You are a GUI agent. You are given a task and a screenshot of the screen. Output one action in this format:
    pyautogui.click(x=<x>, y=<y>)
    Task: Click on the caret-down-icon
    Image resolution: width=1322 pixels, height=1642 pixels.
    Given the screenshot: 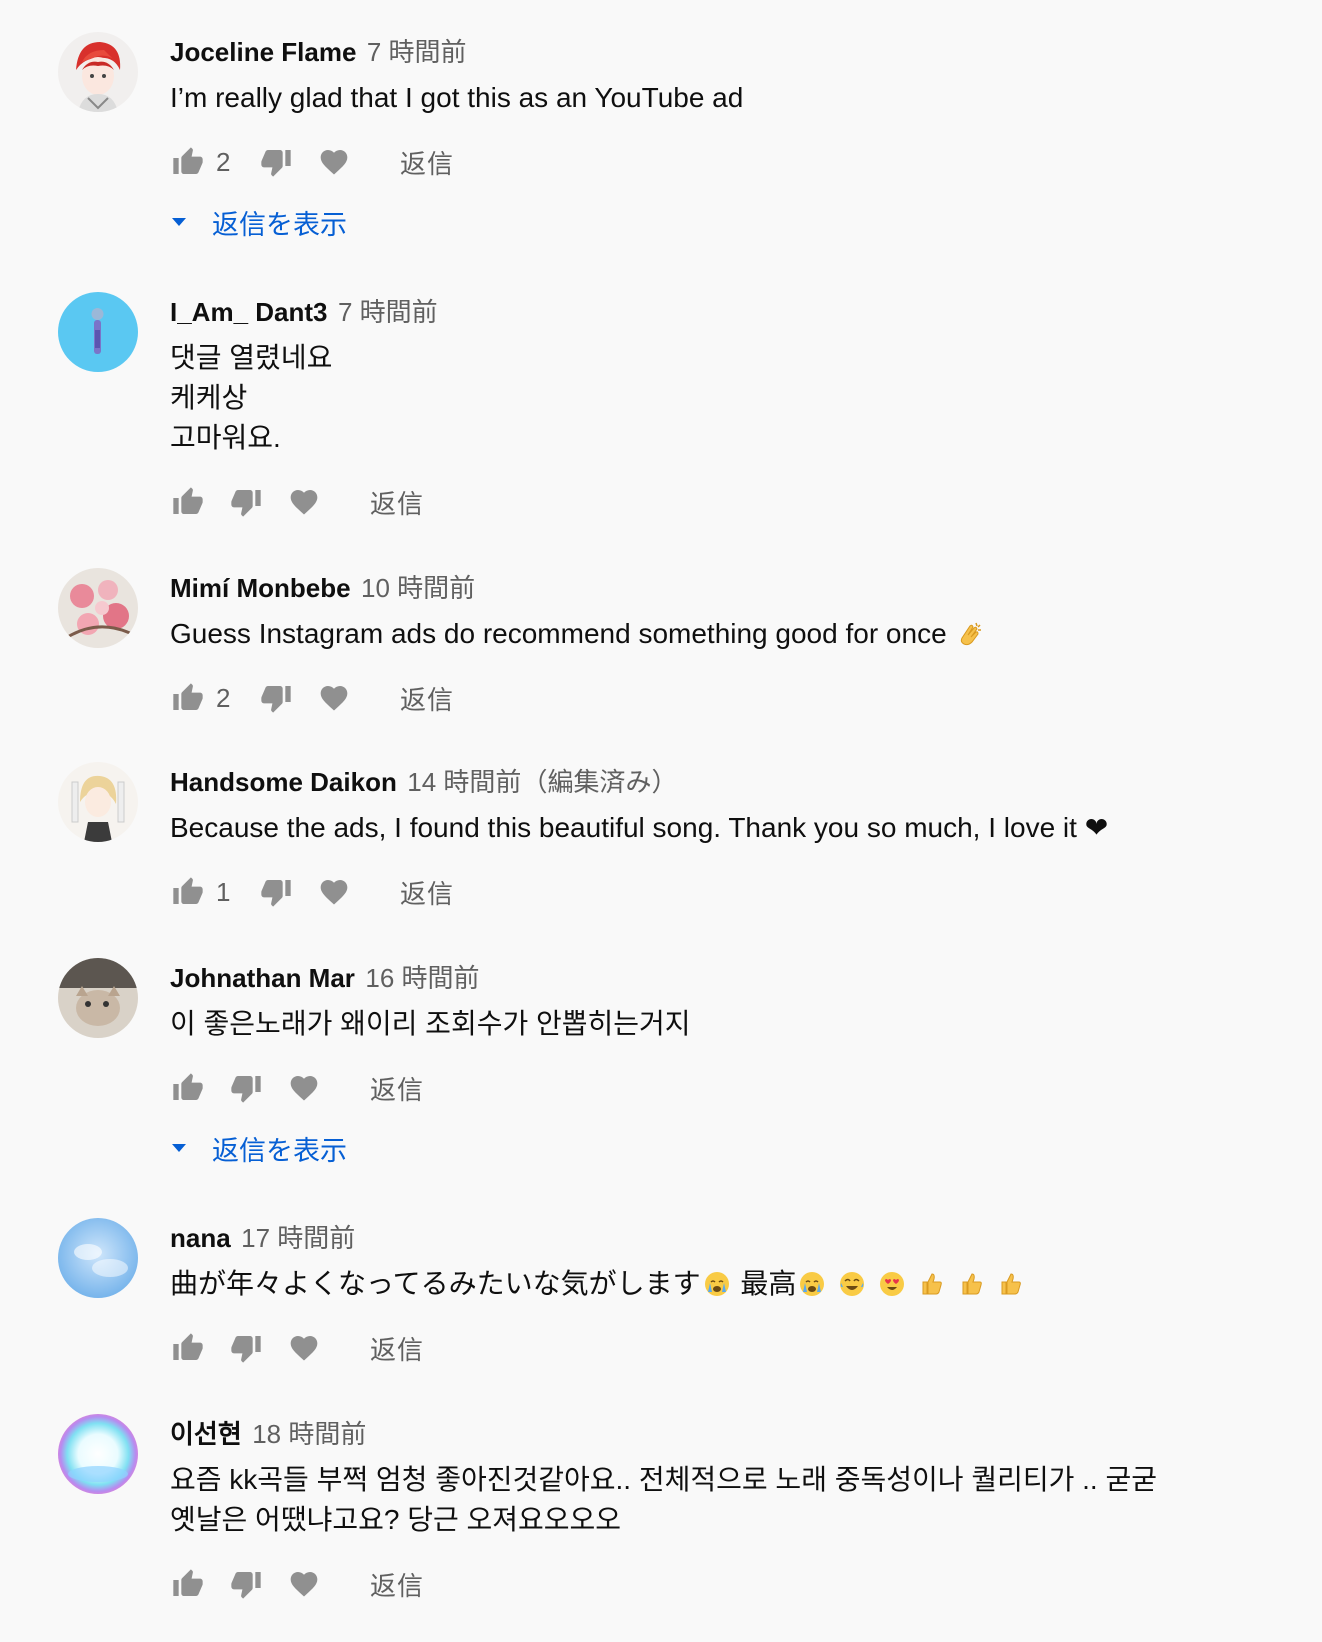 What is the action you would take?
    pyautogui.click(x=179, y=1148)
    